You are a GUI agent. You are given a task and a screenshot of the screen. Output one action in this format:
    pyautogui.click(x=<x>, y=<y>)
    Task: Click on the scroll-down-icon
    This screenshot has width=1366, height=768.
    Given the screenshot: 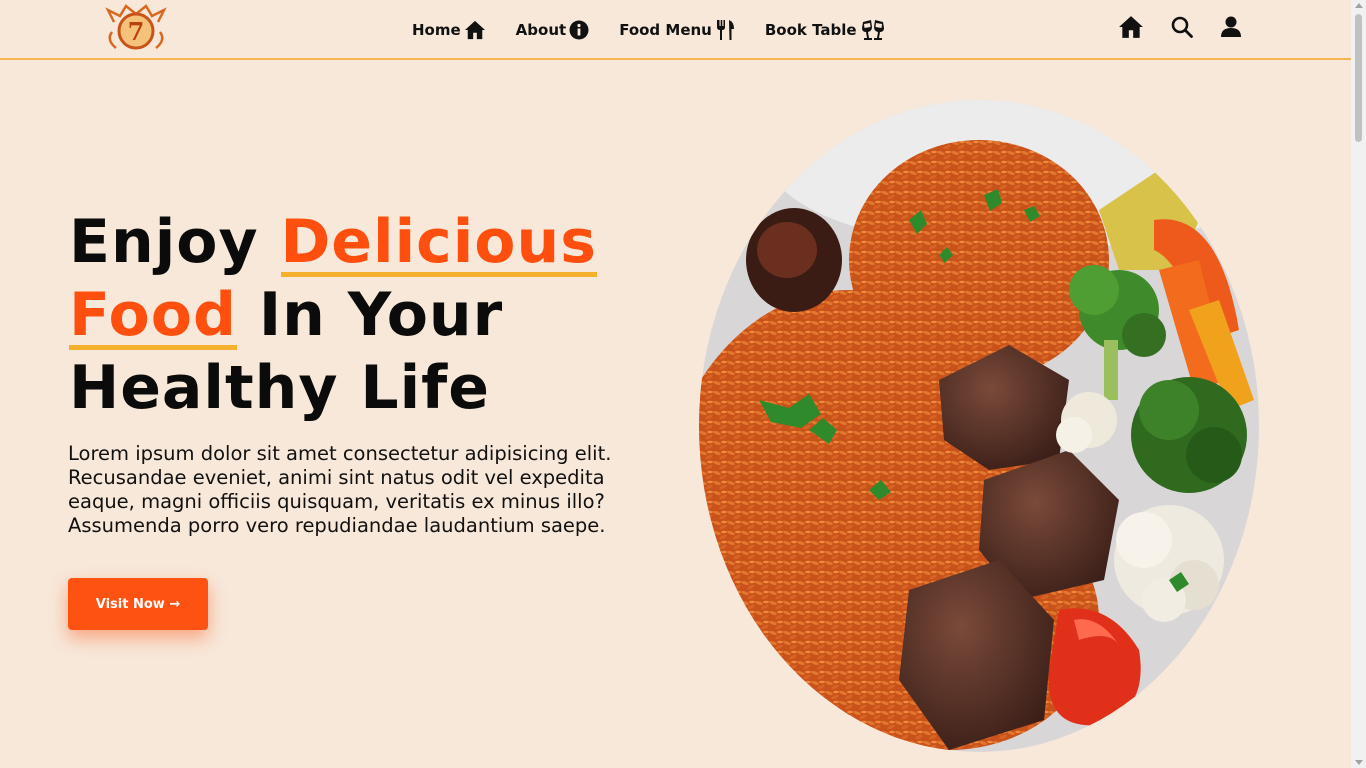 What is the action you would take?
    pyautogui.click(x=1359, y=762)
    